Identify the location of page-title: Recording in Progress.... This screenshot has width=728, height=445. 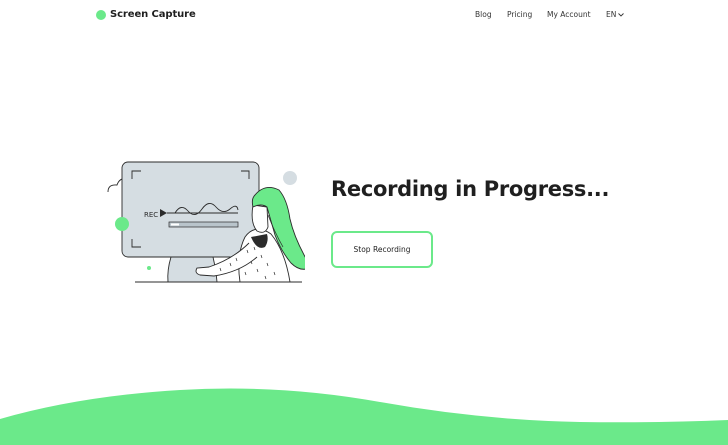
(470, 189).